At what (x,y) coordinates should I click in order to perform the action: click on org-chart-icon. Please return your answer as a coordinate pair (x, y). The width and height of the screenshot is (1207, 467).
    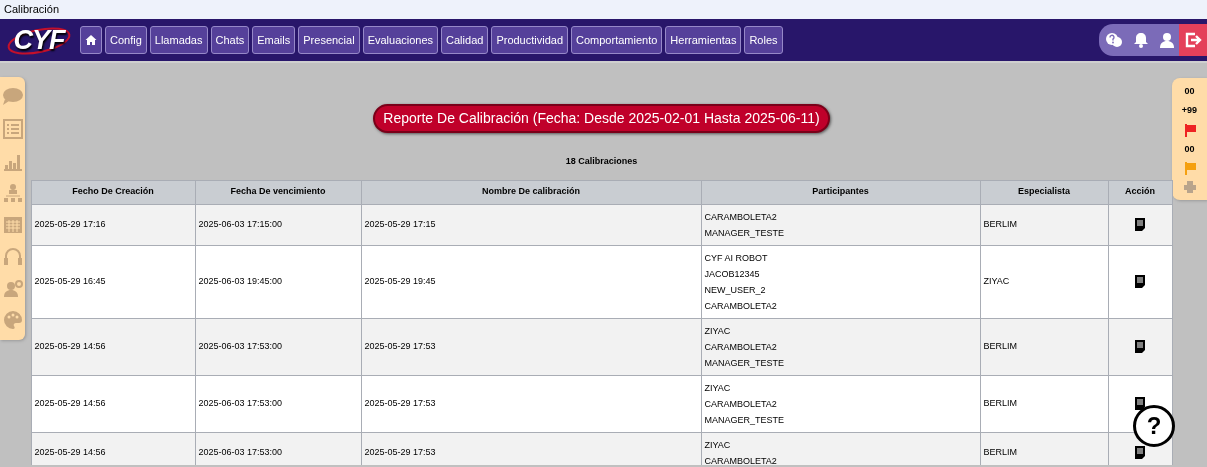
    Looking at the image, I should click on (12, 192).